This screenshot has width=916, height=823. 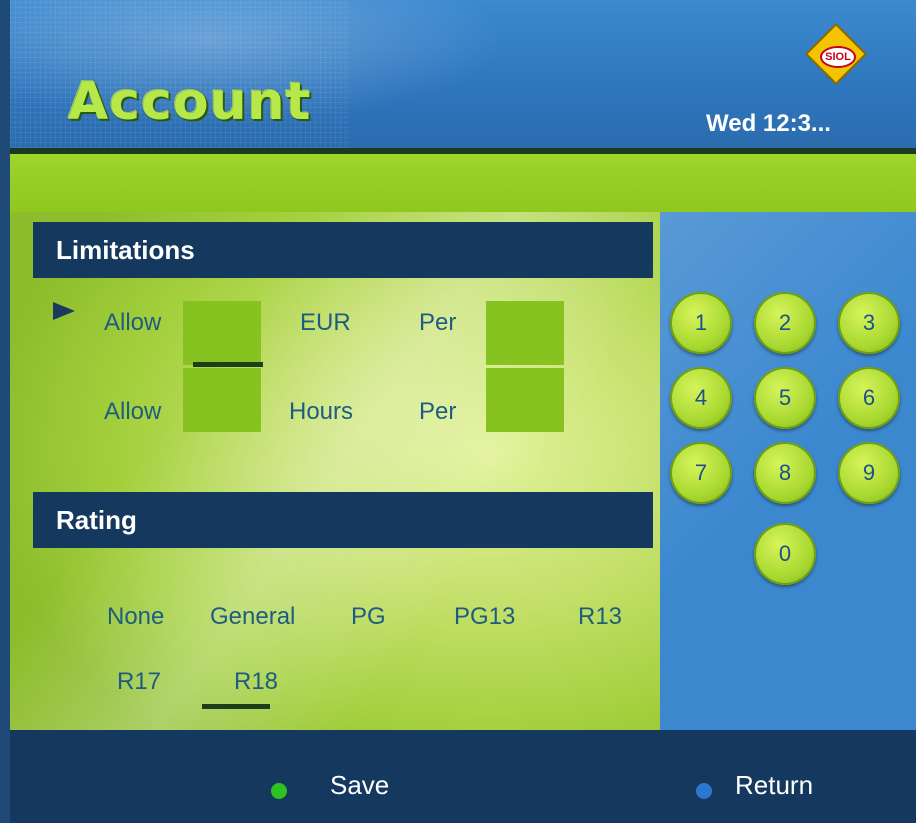 I want to click on rating-header: Rating, so click(x=343, y=520).